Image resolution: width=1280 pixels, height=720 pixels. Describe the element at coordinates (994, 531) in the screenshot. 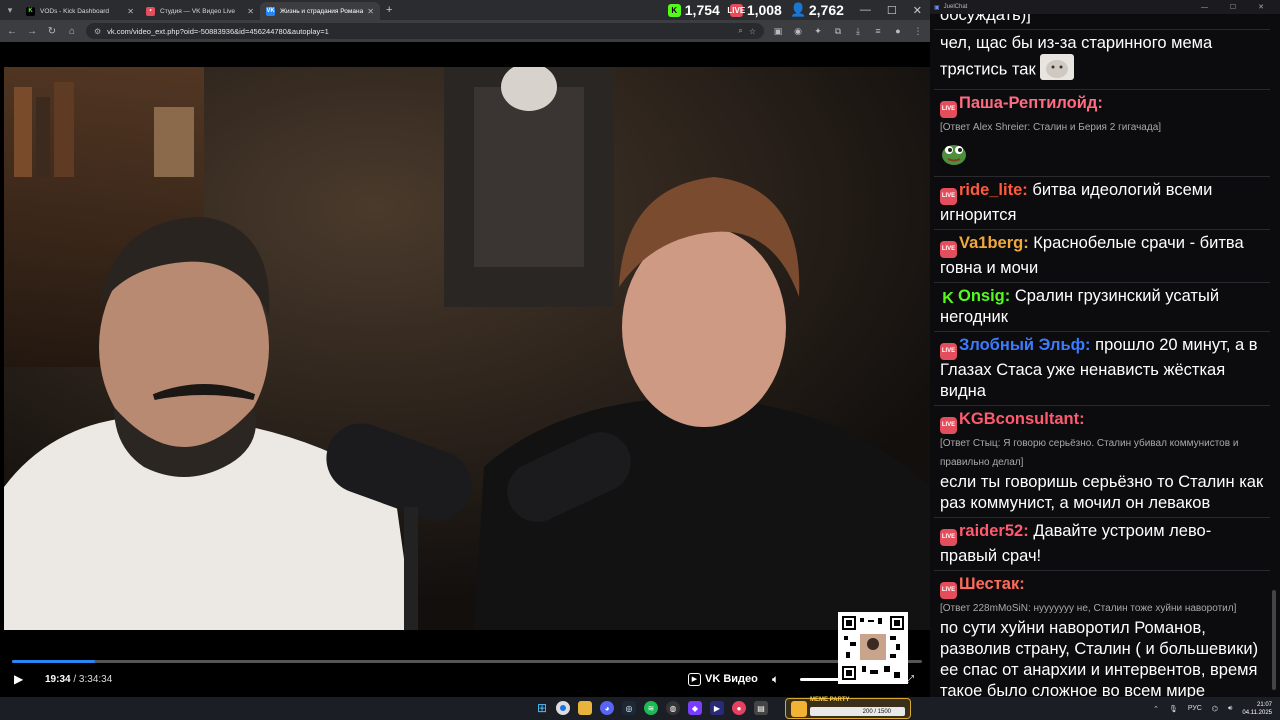

I see `chat-username: raider52:` at that location.